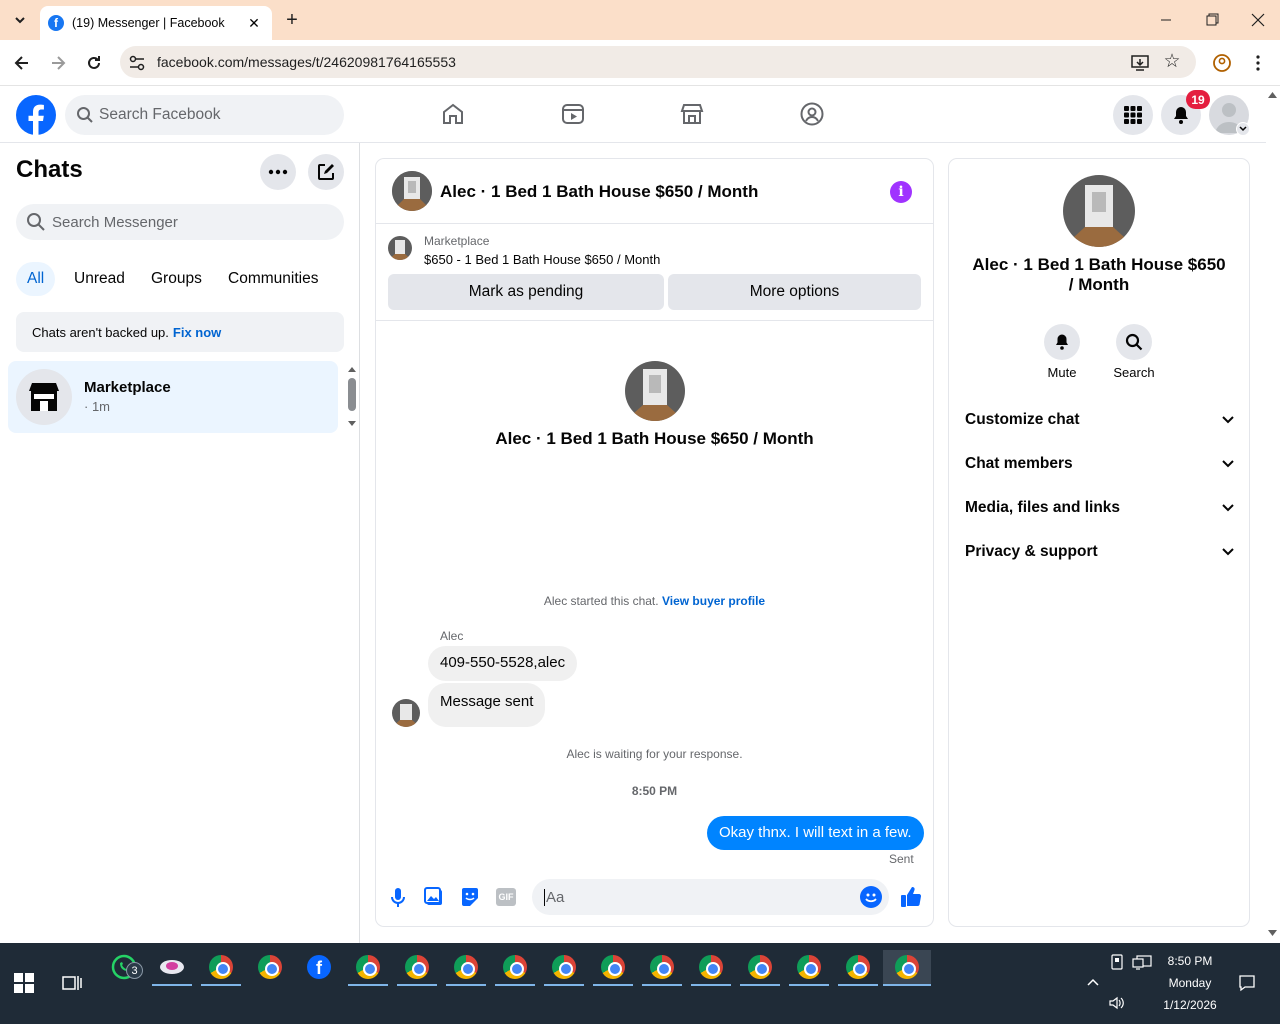 This screenshot has width=1280, height=1024. I want to click on fix-now-link: Fix now, so click(197, 332).